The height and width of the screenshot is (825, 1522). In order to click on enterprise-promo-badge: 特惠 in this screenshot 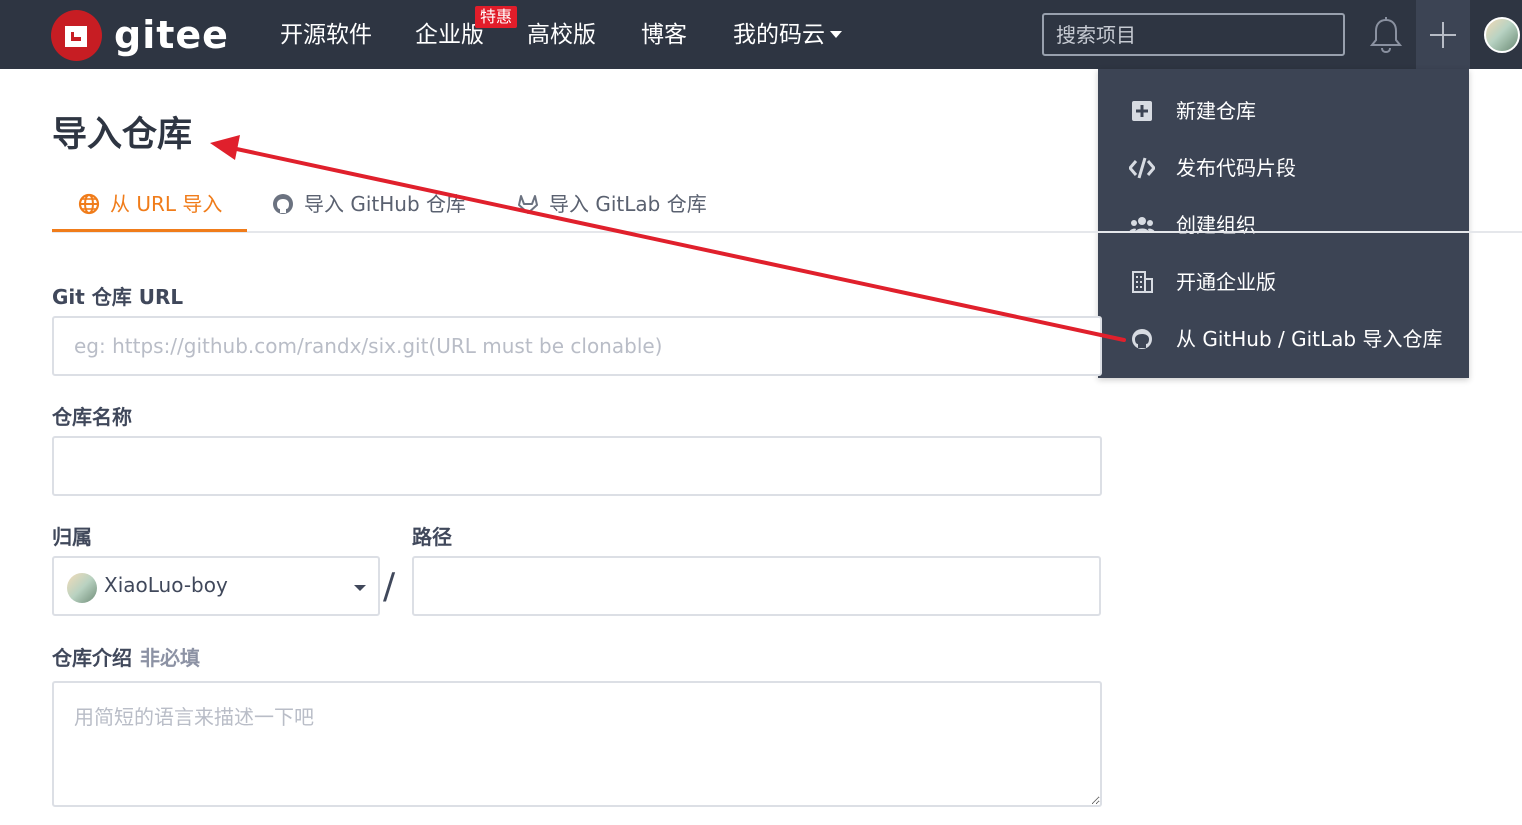, I will do `click(496, 17)`.